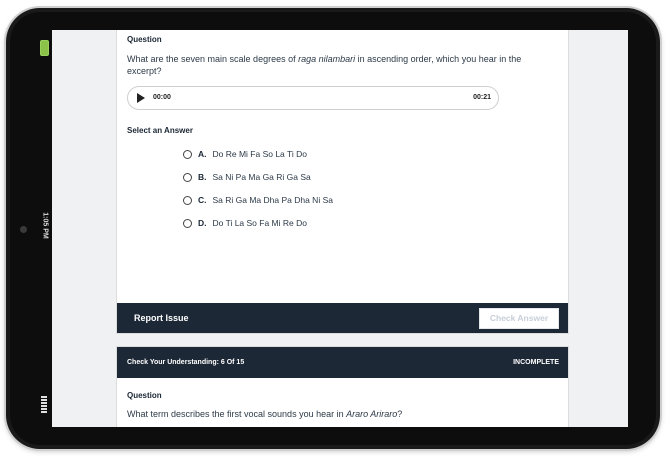 Image resolution: width=667 pixels, height=458 pixels. Describe the element at coordinates (261, 177) in the screenshot. I see `option-text: Sa Ni Pa Ma Ga Ri Ga Sa` at that location.